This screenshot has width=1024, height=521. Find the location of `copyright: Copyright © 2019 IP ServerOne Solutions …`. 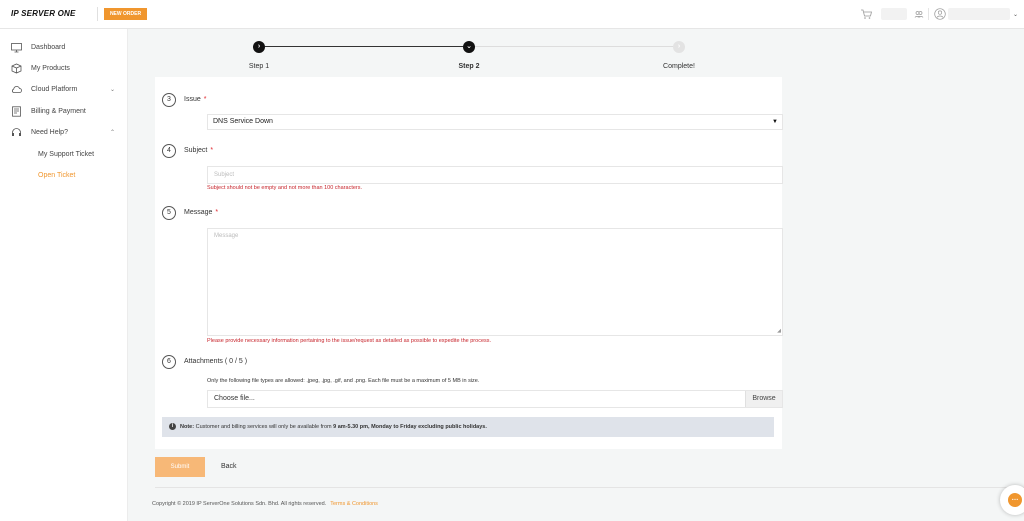

copyright: Copyright © 2019 IP ServerOne Solutions … is located at coordinates (265, 504).